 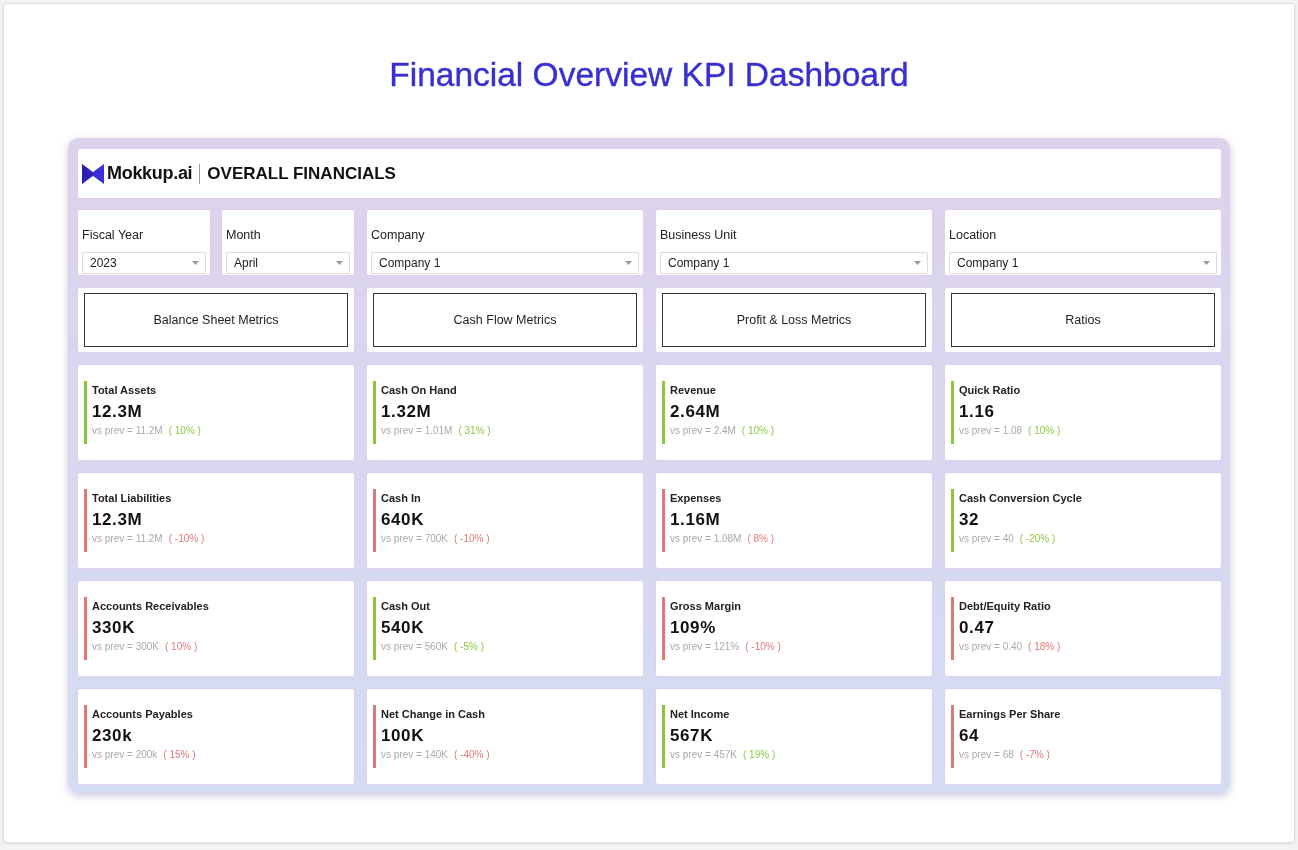 I want to click on change-text: ( 15% ), so click(x=179, y=755).